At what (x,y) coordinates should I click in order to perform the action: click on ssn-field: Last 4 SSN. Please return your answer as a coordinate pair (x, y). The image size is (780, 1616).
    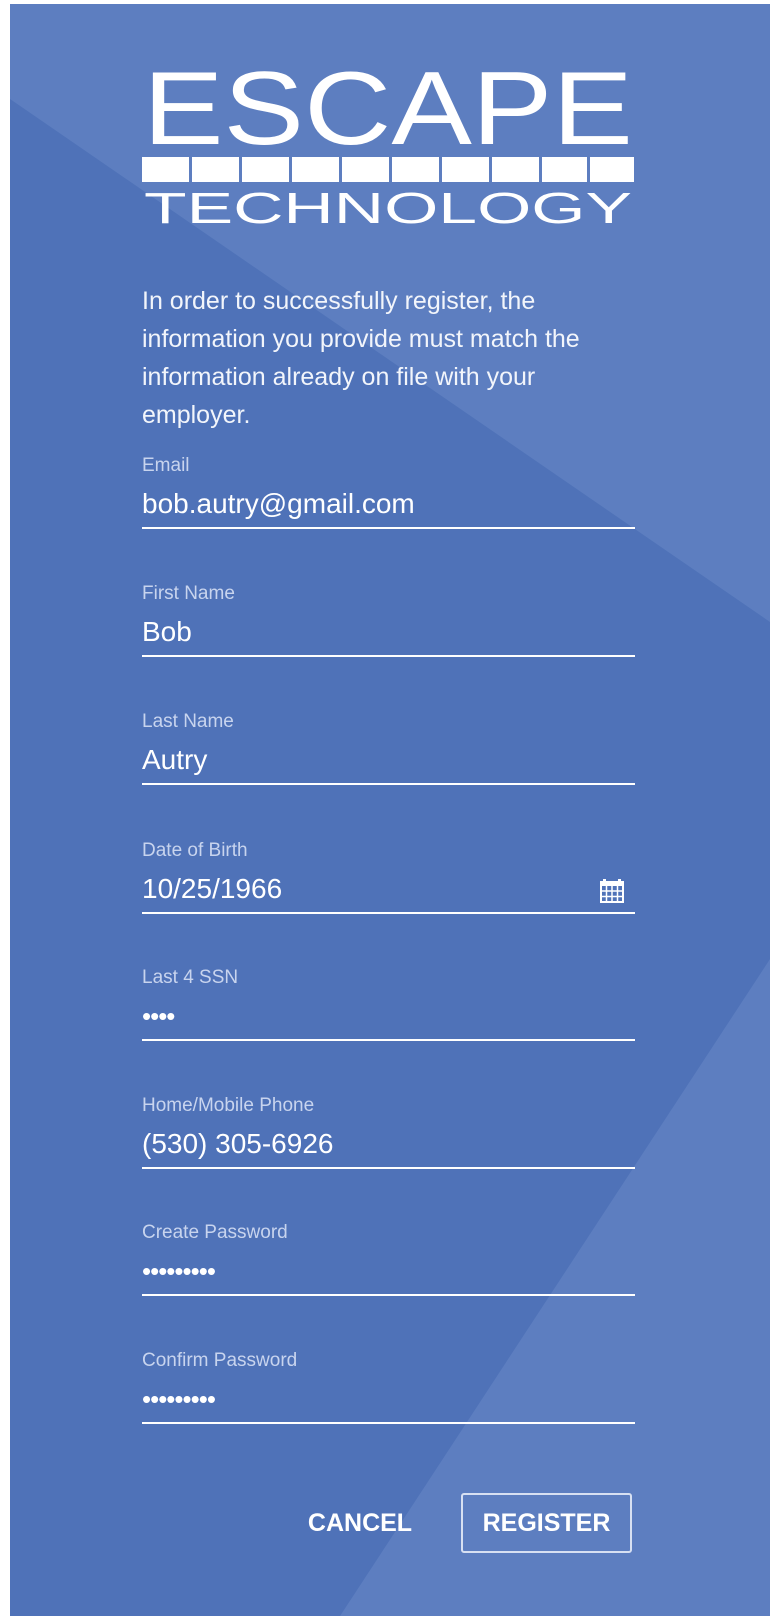
    Looking at the image, I should click on (388, 1012).